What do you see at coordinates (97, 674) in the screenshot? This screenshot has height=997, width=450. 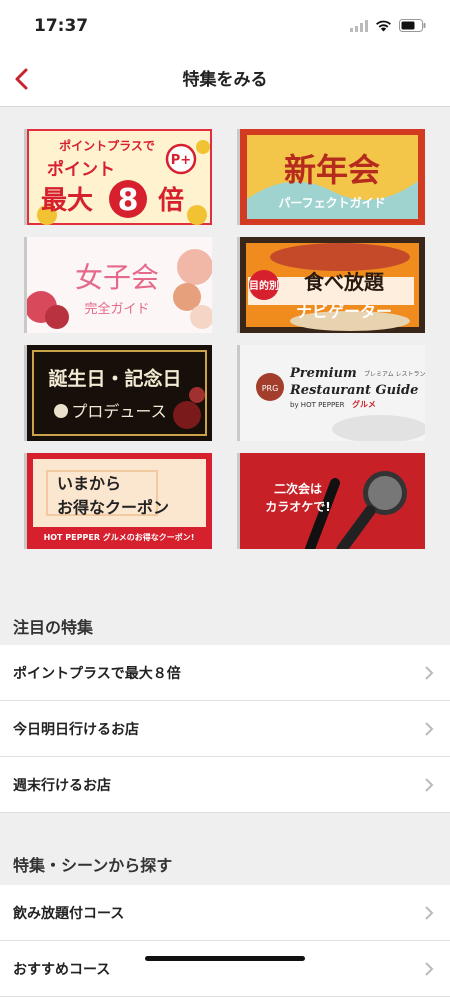 I see `list-item-label: ポイントプラスで最大８倍` at bounding box center [97, 674].